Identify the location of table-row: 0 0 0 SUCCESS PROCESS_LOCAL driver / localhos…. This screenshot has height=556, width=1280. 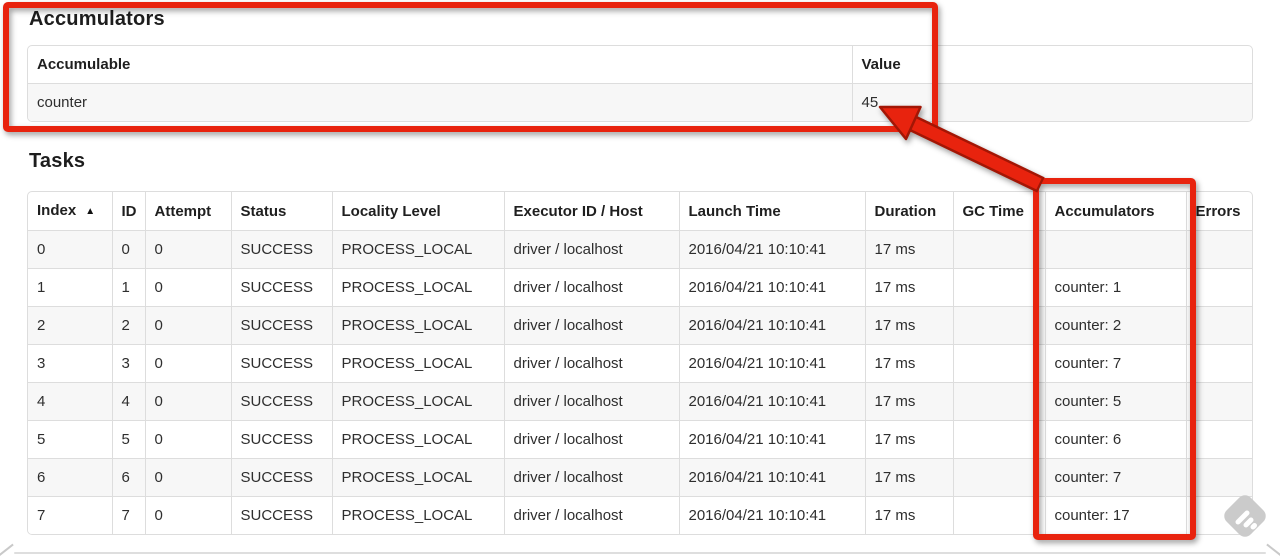
(640, 249).